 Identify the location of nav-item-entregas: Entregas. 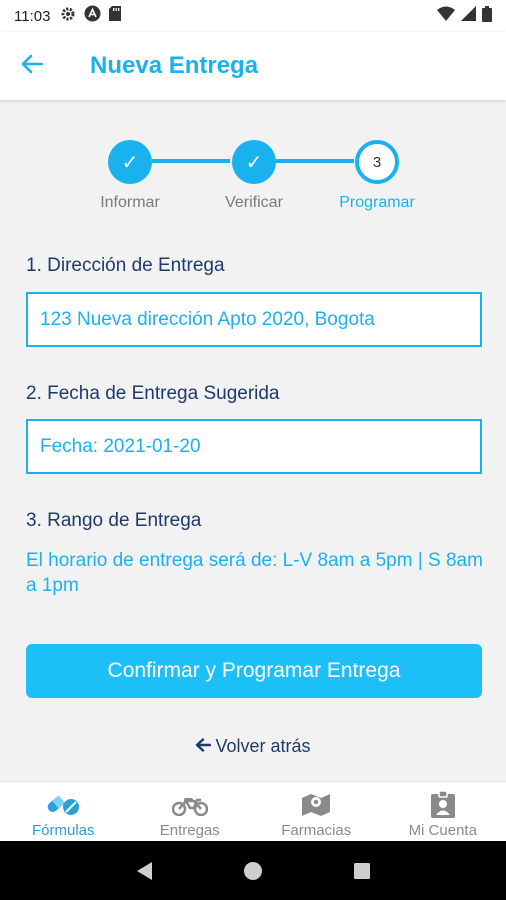
(190, 811).